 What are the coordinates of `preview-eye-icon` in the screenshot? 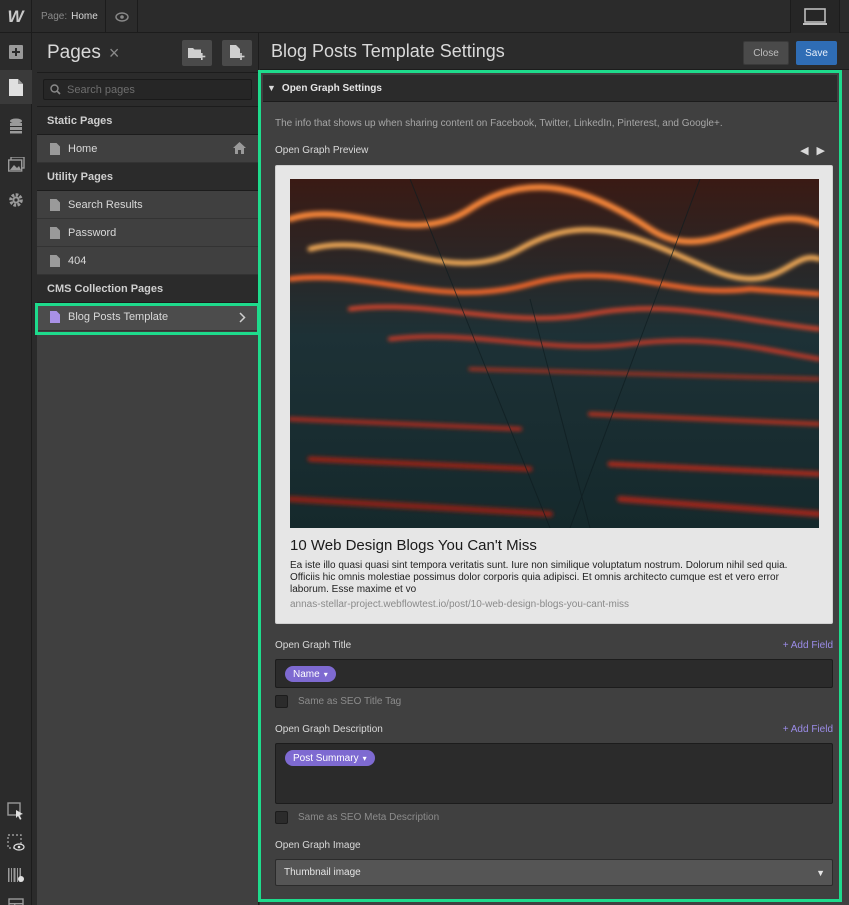 It's located at (122, 16).